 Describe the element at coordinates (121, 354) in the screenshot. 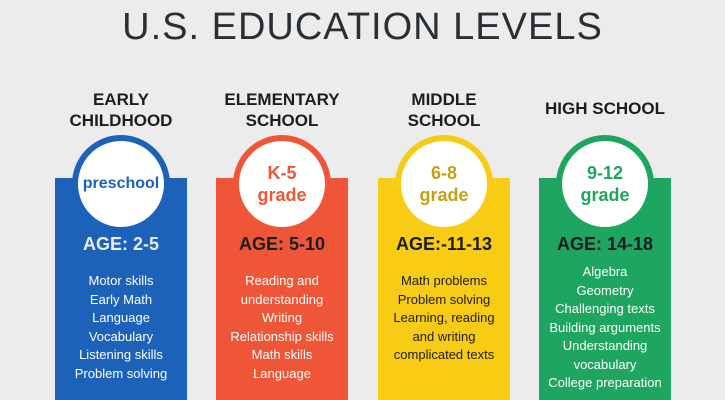

I see `skill-item: Listening skills` at that location.